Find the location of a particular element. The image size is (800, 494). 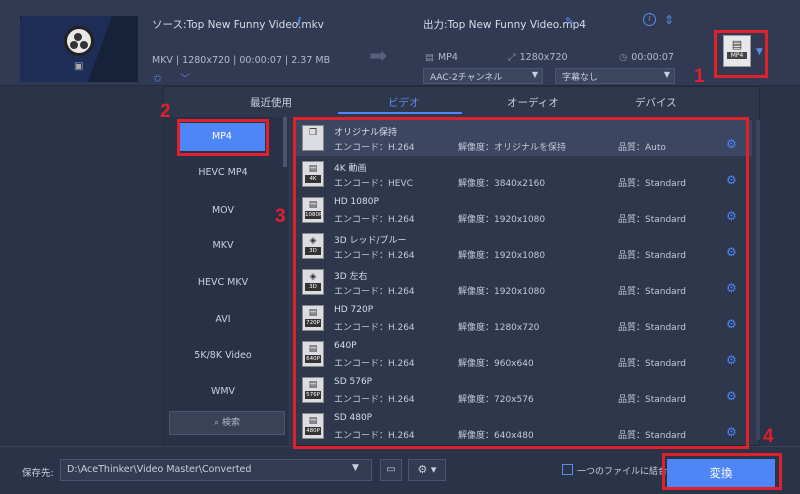

gear-icon: ⚙ ▾ is located at coordinates (427, 469).